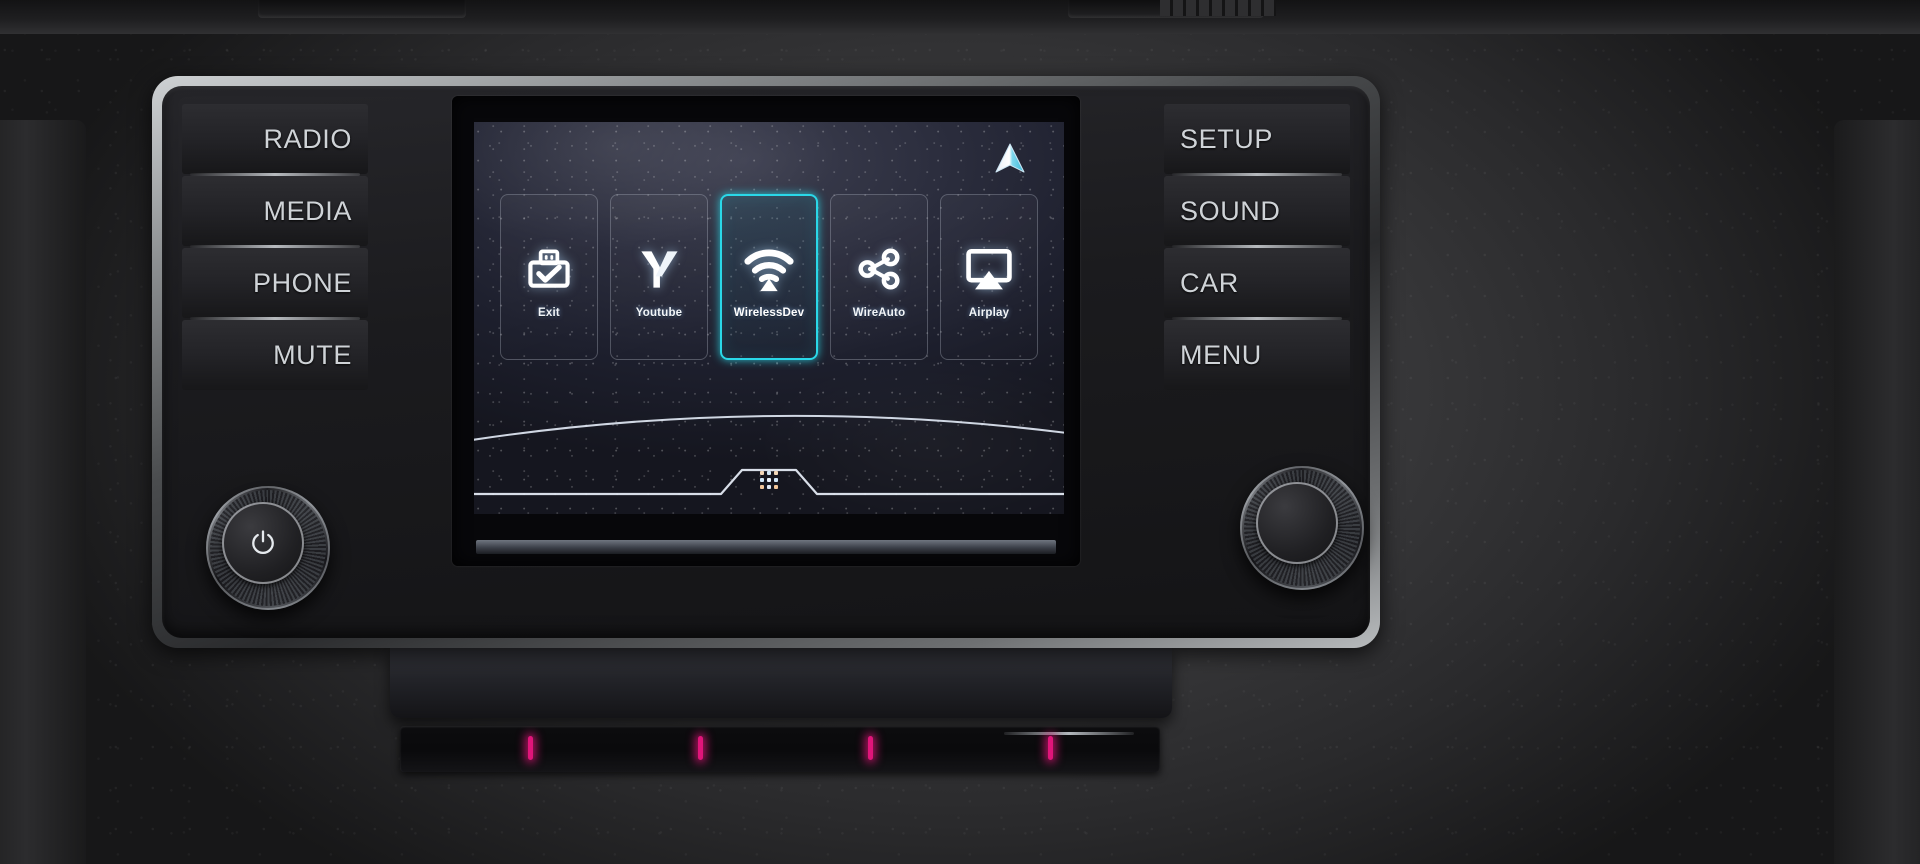 The image size is (1920, 864). I want to click on strip-highlight, so click(1069, 733).